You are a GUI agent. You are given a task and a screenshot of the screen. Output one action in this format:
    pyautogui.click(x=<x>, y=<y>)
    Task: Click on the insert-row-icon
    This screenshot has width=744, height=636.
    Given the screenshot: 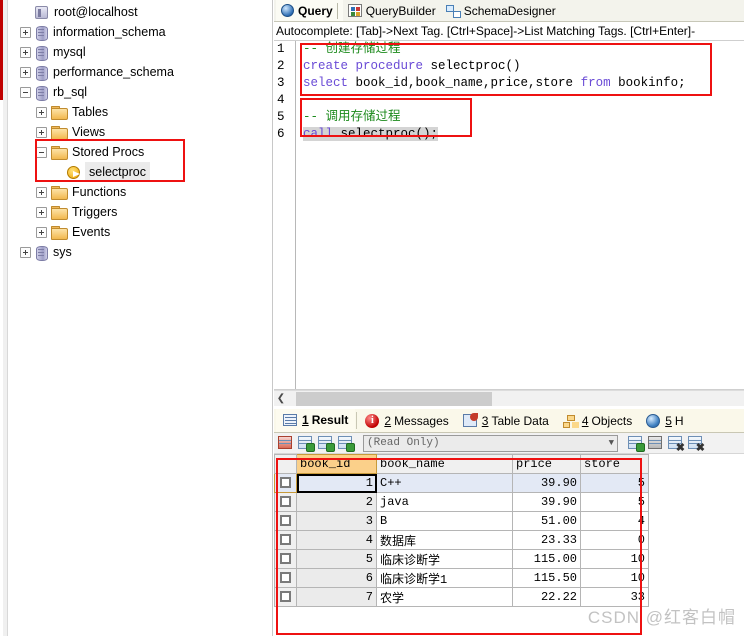 What is the action you would take?
    pyautogui.click(x=306, y=443)
    